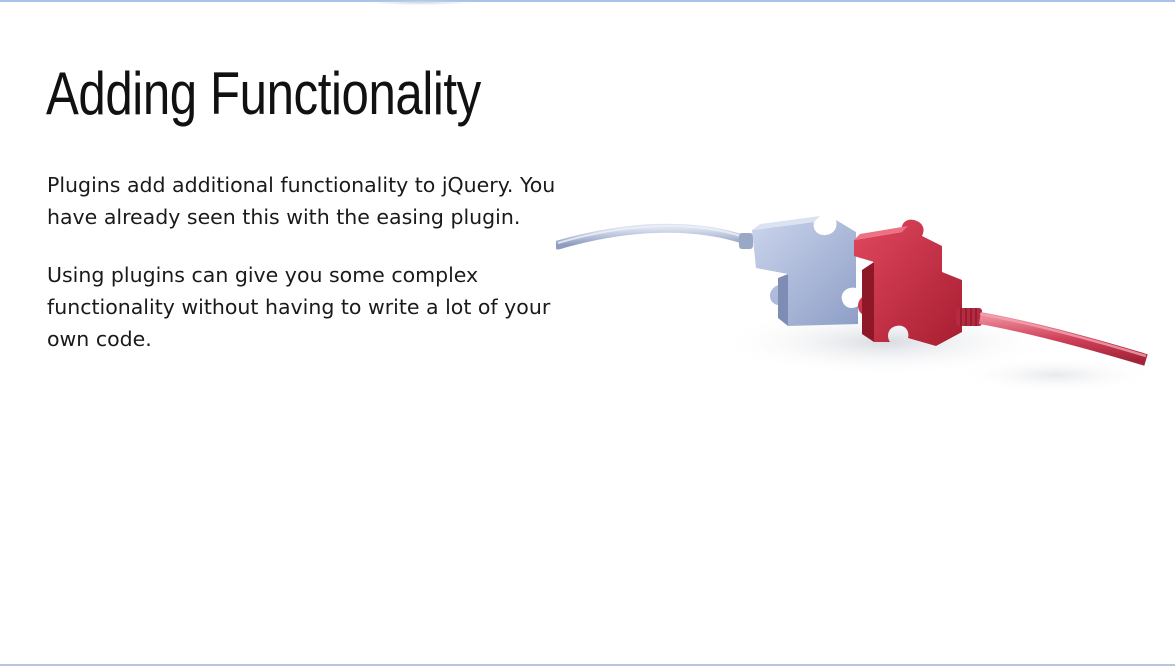  Describe the element at coordinates (805, 271) in the screenshot. I see `blue-puzzle-piece` at that location.